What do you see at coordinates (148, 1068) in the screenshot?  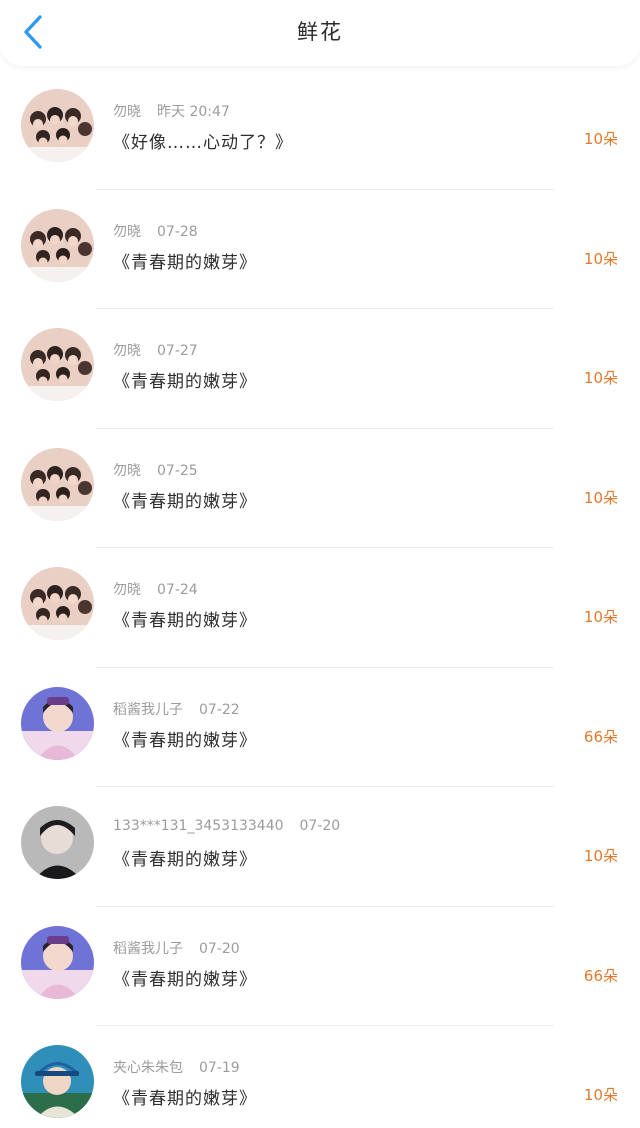 I see `sender-name: 夹心朱朱包` at bounding box center [148, 1068].